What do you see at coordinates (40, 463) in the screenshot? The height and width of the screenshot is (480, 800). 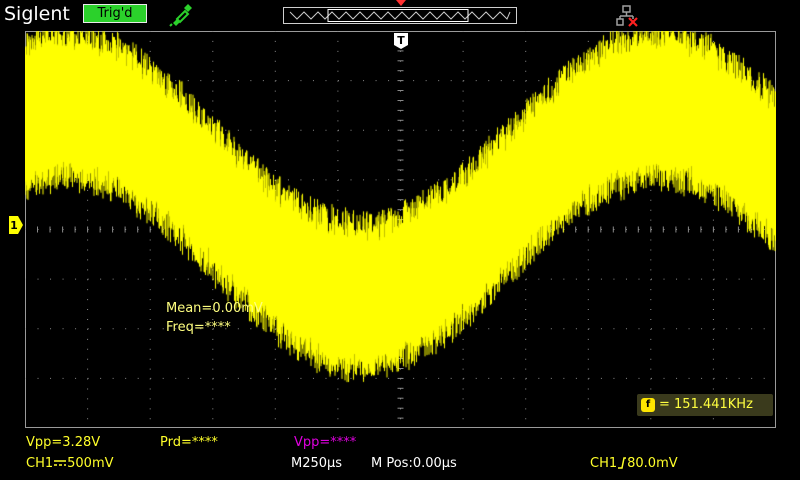 I see `ch1-label: CH1` at bounding box center [40, 463].